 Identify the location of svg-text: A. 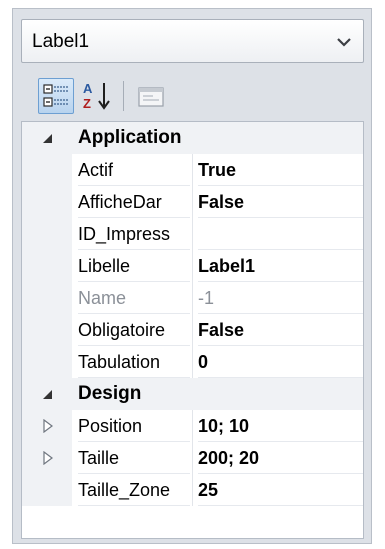
(88, 88).